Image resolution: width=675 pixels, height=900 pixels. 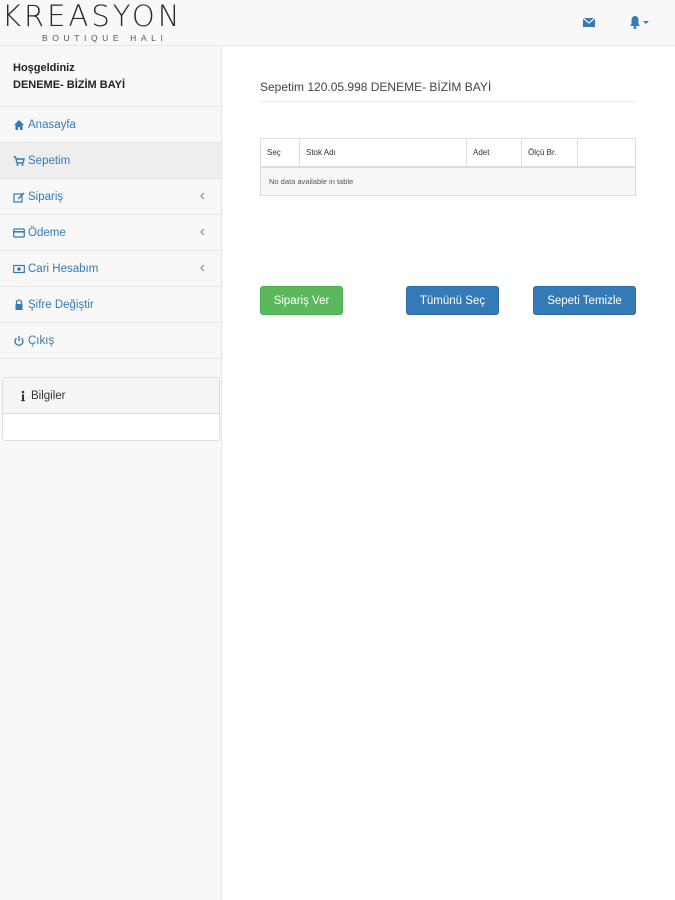 What do you see at coordinates (19, 232) in the screenshot?
I see `credit-card-icon` at bounding box center [19, 232].